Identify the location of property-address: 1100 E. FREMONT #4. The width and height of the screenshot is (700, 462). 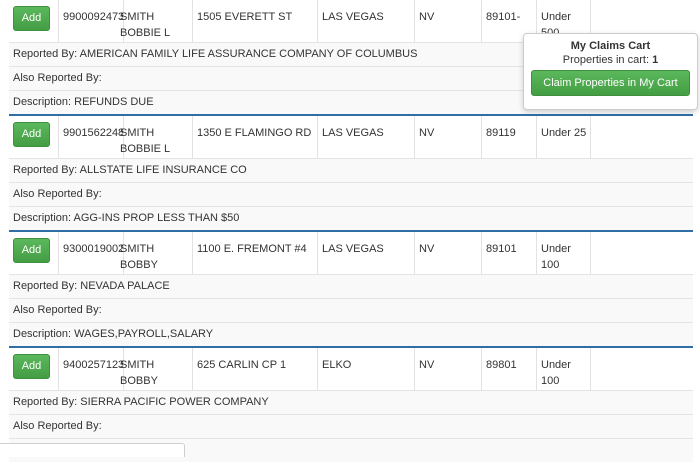
(255, 253).